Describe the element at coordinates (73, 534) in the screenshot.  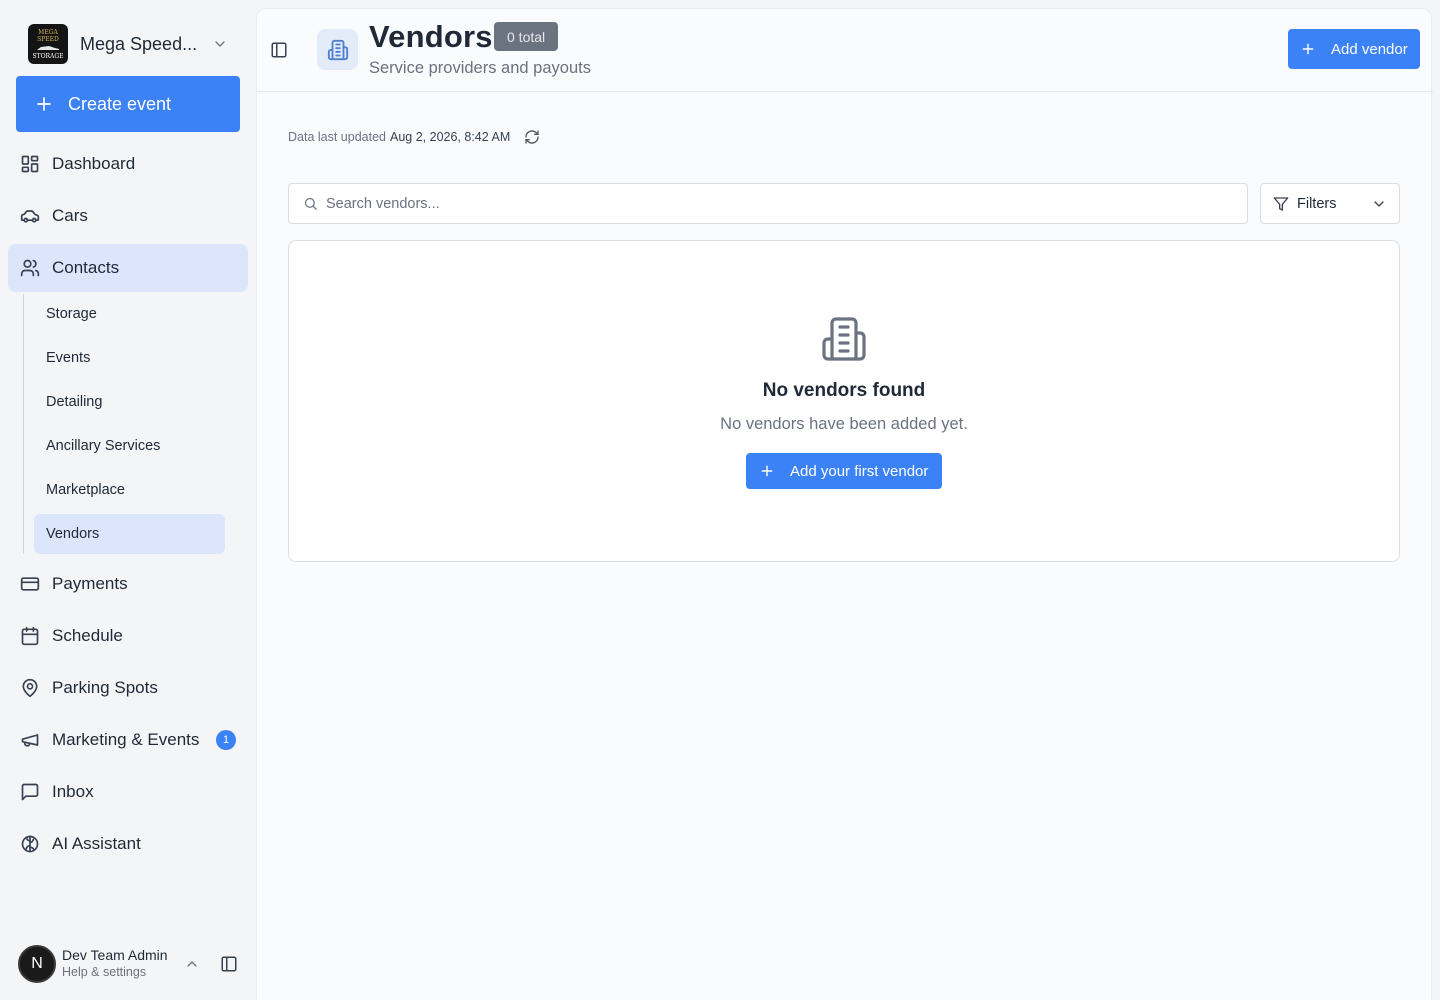
I see `subnav-item-label: Vendors` at that location.